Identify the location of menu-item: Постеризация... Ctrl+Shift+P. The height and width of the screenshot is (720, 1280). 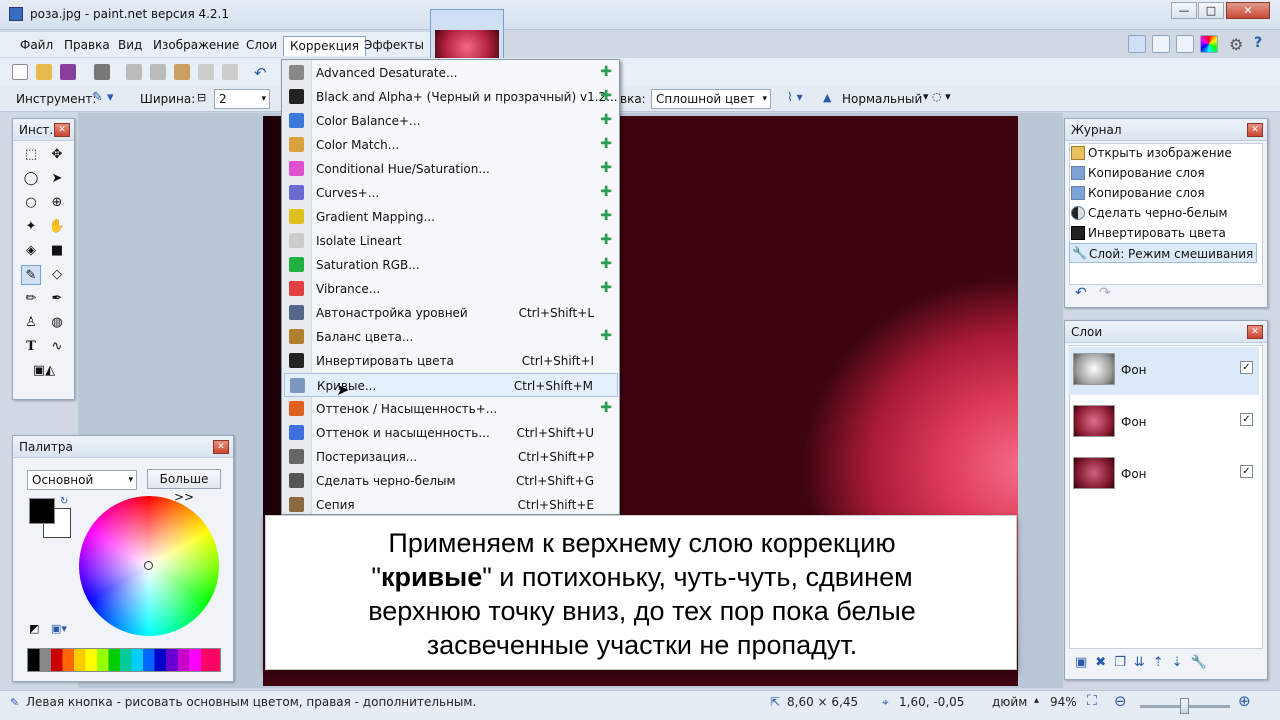
(451, 457).